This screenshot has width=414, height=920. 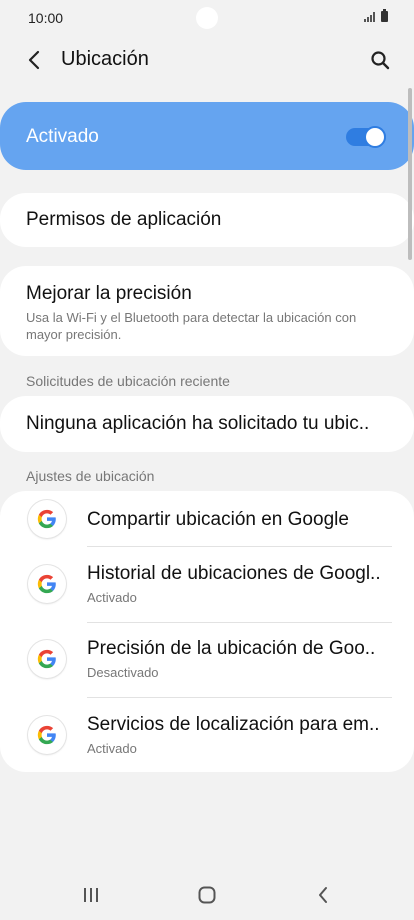 What do you see at coordinates (207, 136) in the screenshot?
I see `location-master-toggle: Activado` at bounding box center [207, 136].